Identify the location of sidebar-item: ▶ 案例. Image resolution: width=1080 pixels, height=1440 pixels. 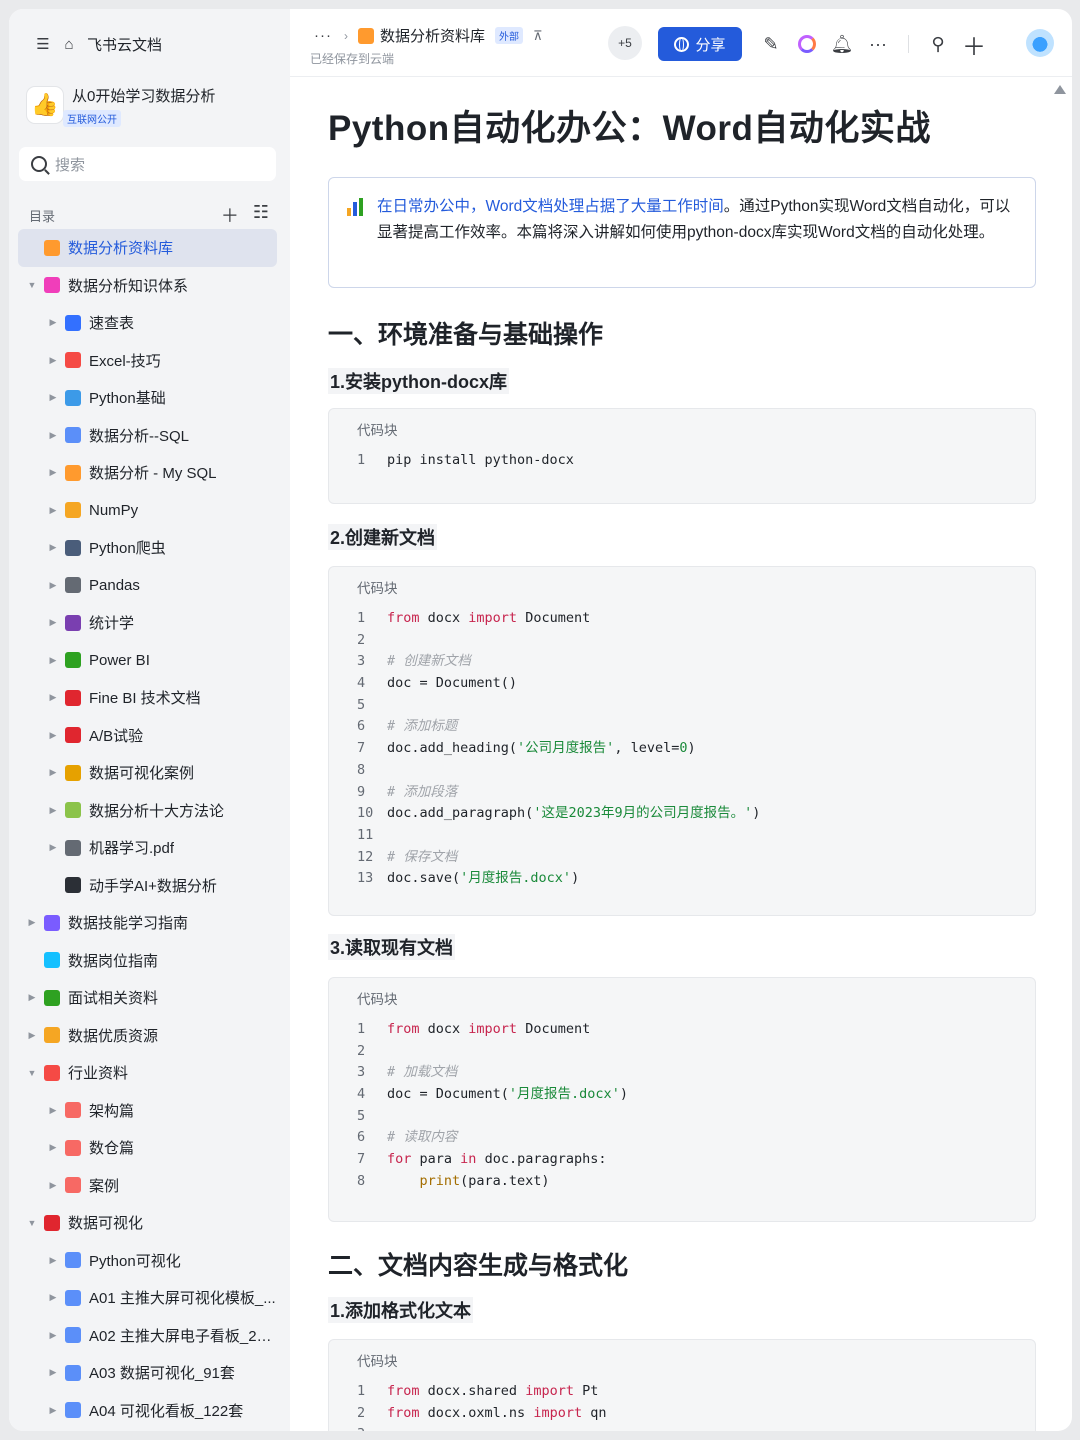
(147, 1186).